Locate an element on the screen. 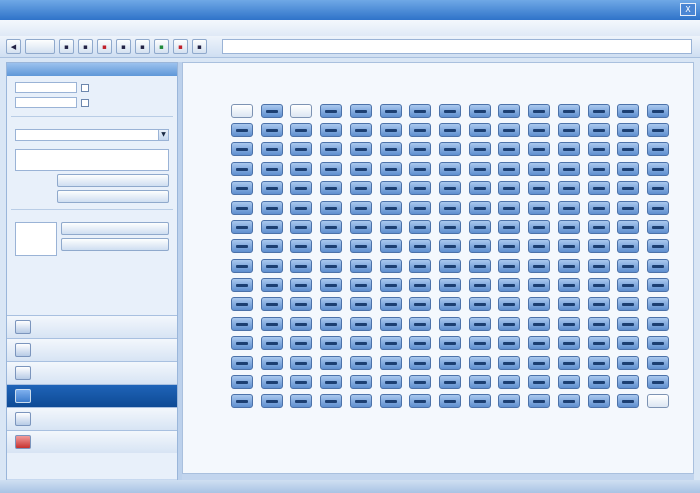  chevron-down-icon: ▼ is located at coordinates (163, 135).